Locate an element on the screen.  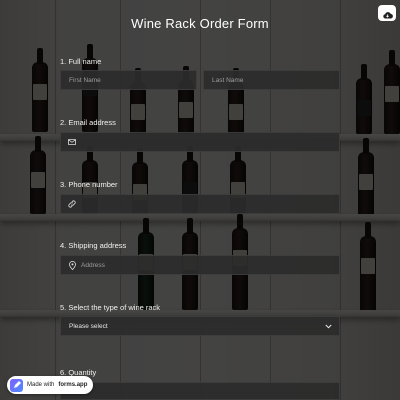
rack-type-selected-value: Please select is located at coordinates (88, 326).